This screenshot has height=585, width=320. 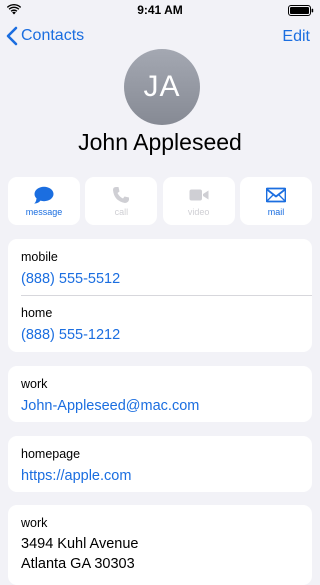 I want to click on quick-actions: message call video mail, so click(x=160, y=201).